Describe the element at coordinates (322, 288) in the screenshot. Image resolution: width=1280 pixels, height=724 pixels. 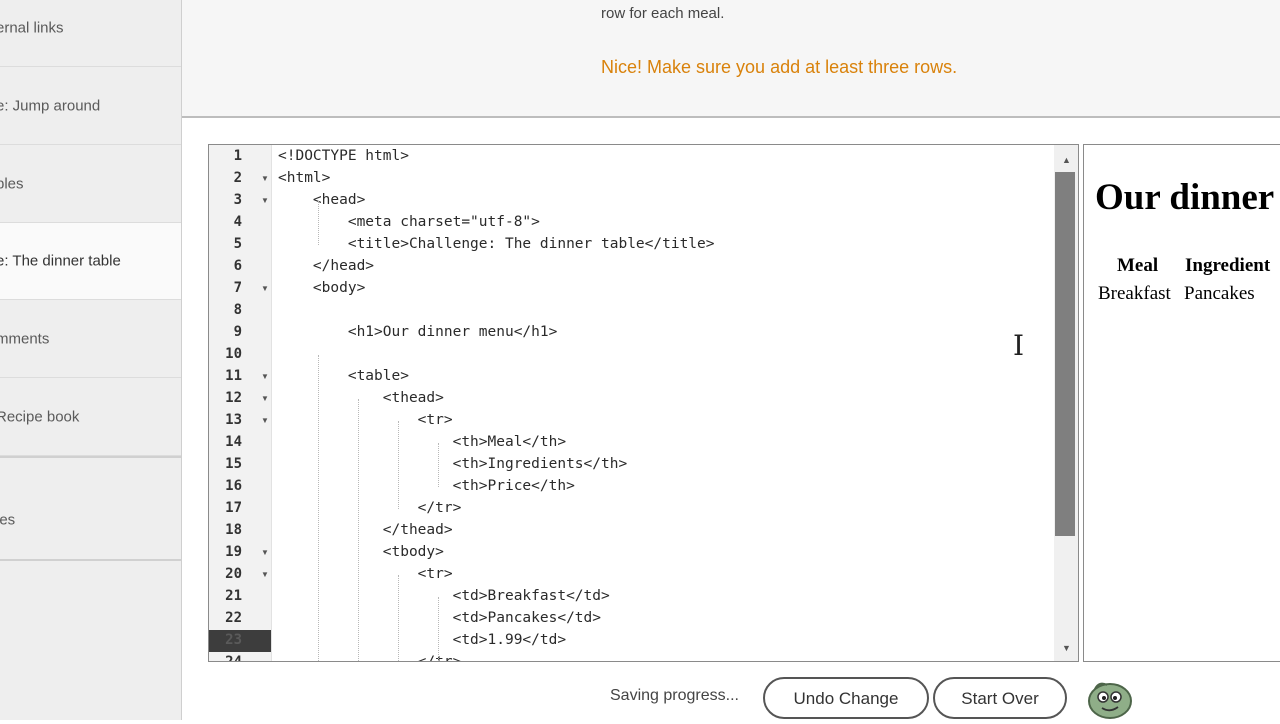
I see `code-text: <body>` at that location.